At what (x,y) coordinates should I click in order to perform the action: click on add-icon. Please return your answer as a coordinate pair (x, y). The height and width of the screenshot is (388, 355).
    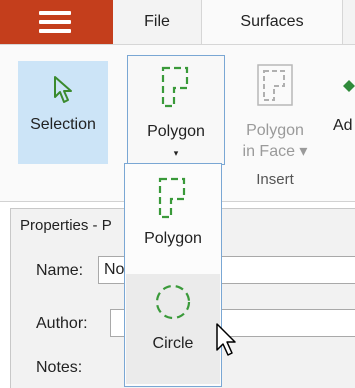
    Looking at the image, I should click on (349, 86).